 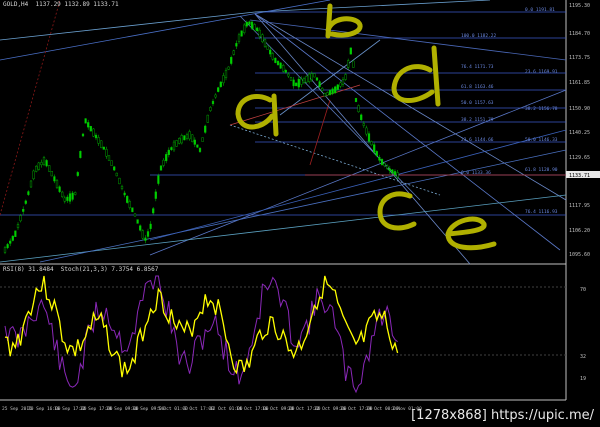 I want to click on price-tick: 1140.25, so click(x=579, y=133).